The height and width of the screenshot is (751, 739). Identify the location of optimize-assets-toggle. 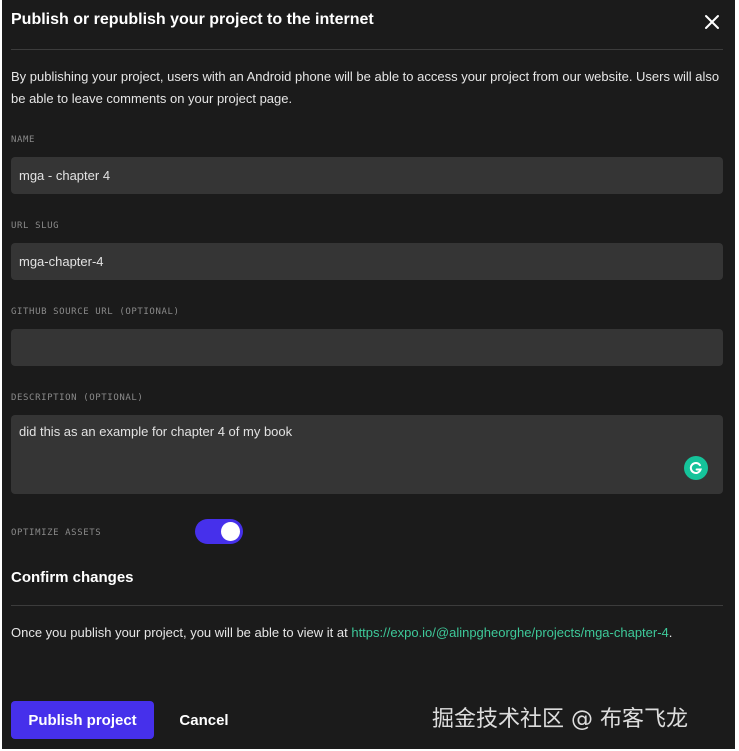
(219, 531).